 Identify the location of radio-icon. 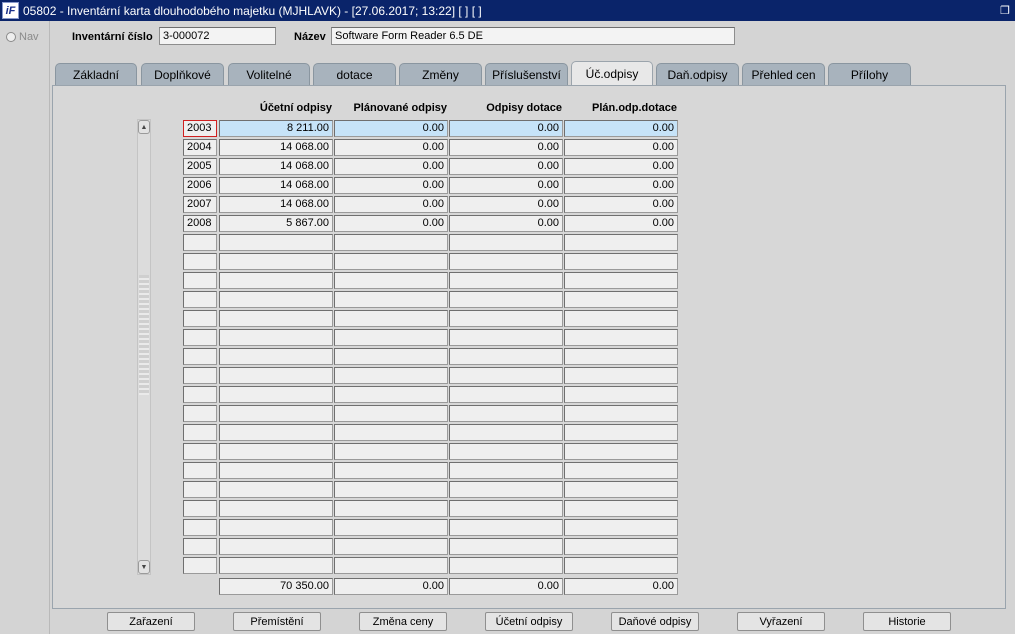
(11, 37).